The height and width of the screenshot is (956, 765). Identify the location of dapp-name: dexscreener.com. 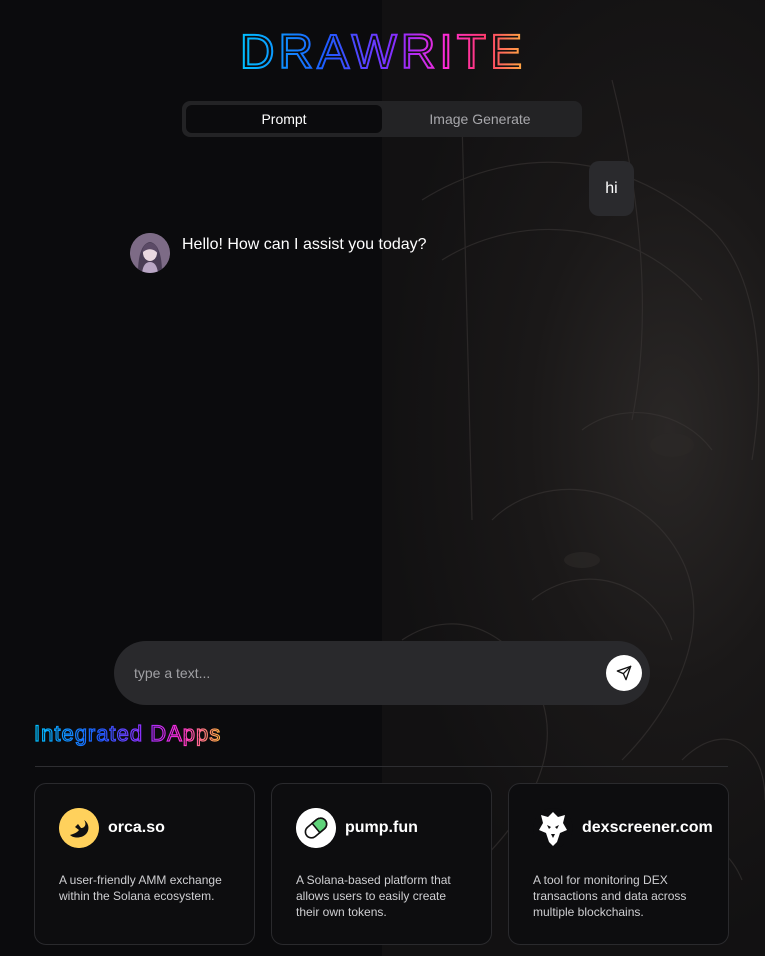
(647, 827).